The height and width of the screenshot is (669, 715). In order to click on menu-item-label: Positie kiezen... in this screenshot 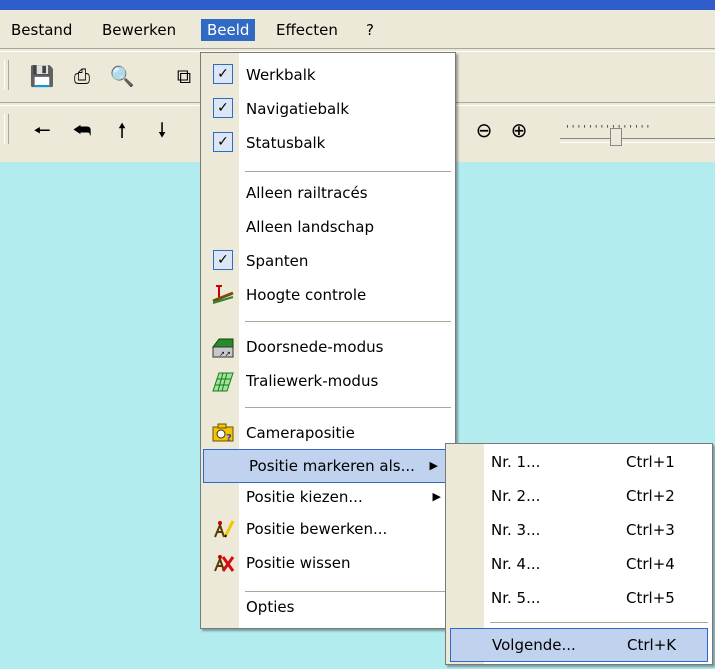, I will do `click(304, 497)`.